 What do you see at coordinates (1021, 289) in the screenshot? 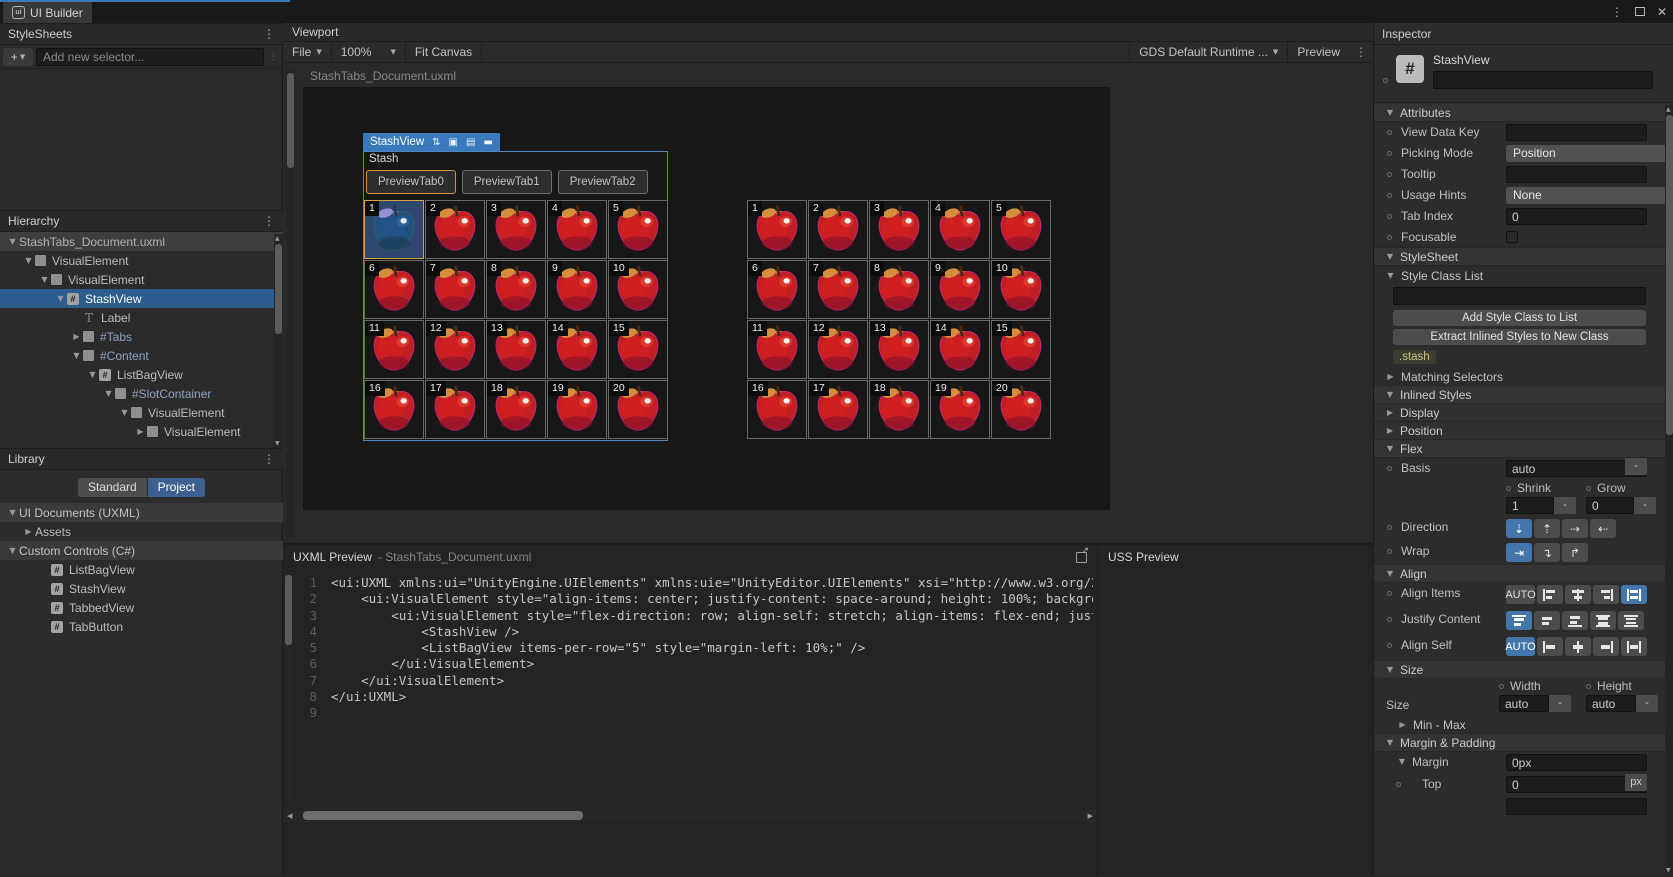
I see `slot-cell-10: 10` at bounding box center [1021, 289].